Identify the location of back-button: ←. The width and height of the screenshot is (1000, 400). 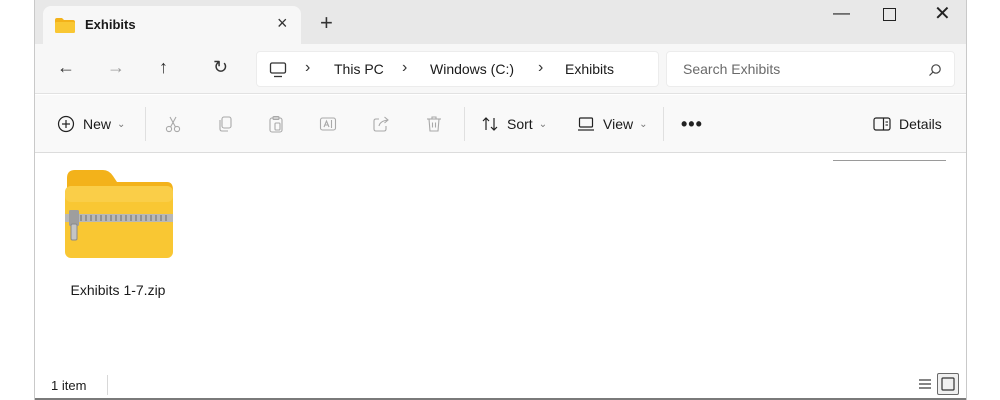
(66, 67).